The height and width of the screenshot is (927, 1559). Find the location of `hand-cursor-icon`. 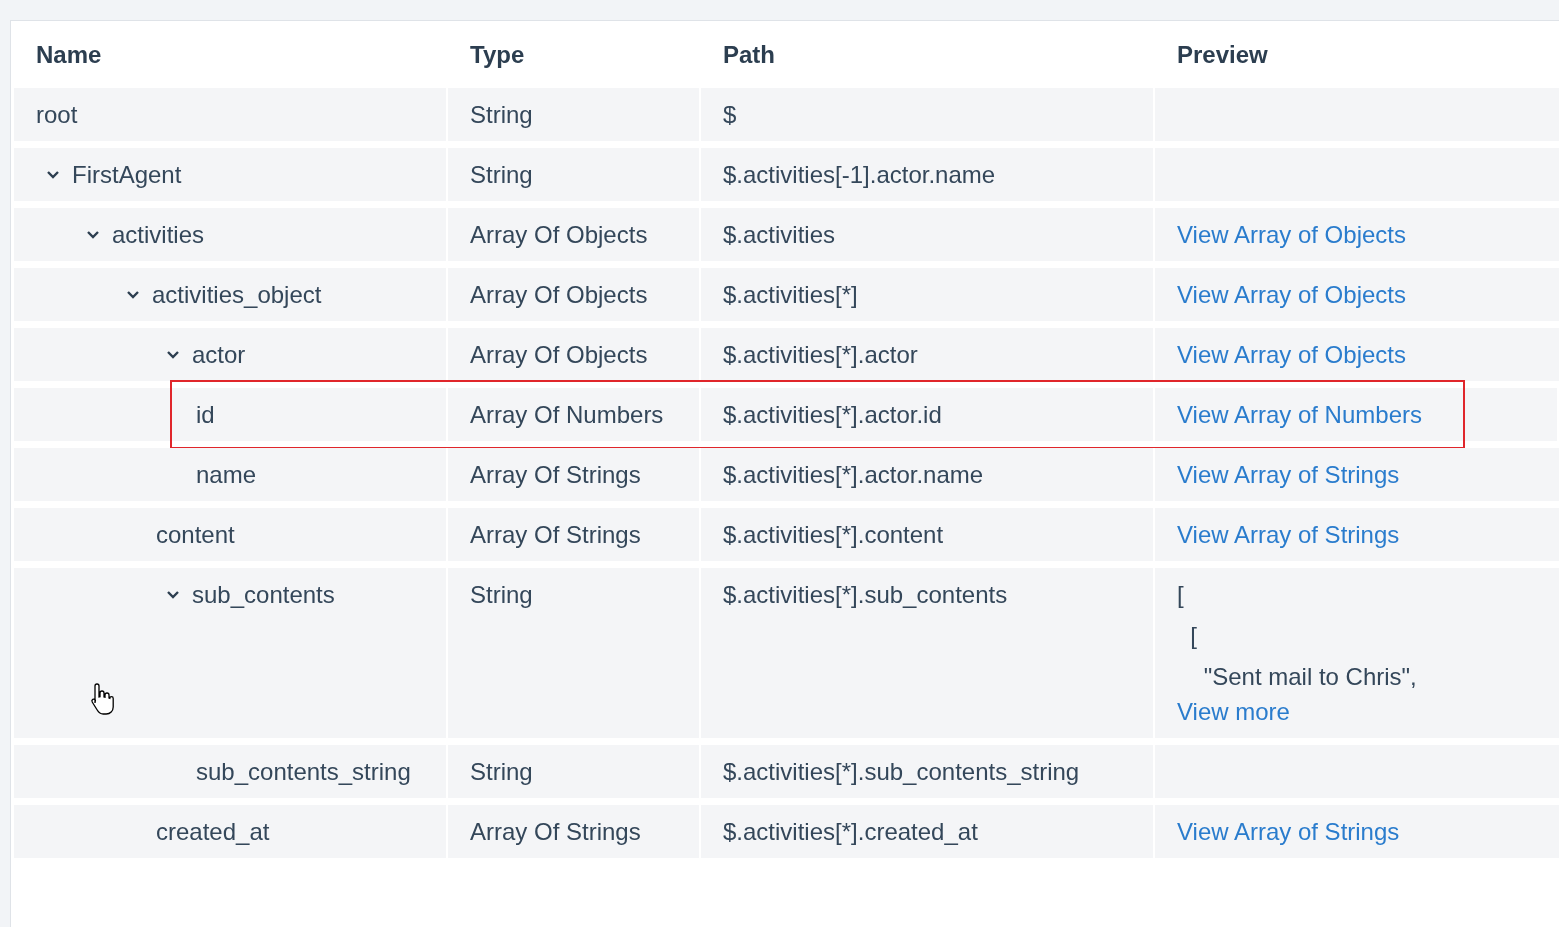

hand-cursor-icon is located at coordinates (103, 699).